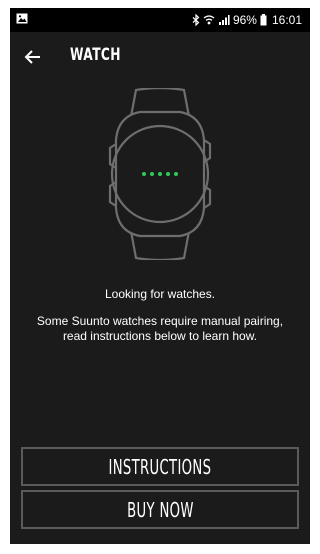  What do you see at coordinates (22, 20) in the screenshot?
I see `image-icon` at bounding box center [22, 20].